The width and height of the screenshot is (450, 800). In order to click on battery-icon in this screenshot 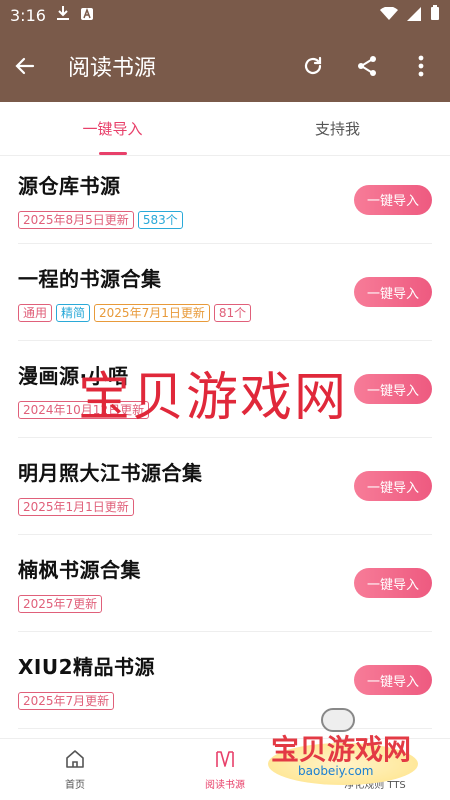, I will do `click(435, 15)`.